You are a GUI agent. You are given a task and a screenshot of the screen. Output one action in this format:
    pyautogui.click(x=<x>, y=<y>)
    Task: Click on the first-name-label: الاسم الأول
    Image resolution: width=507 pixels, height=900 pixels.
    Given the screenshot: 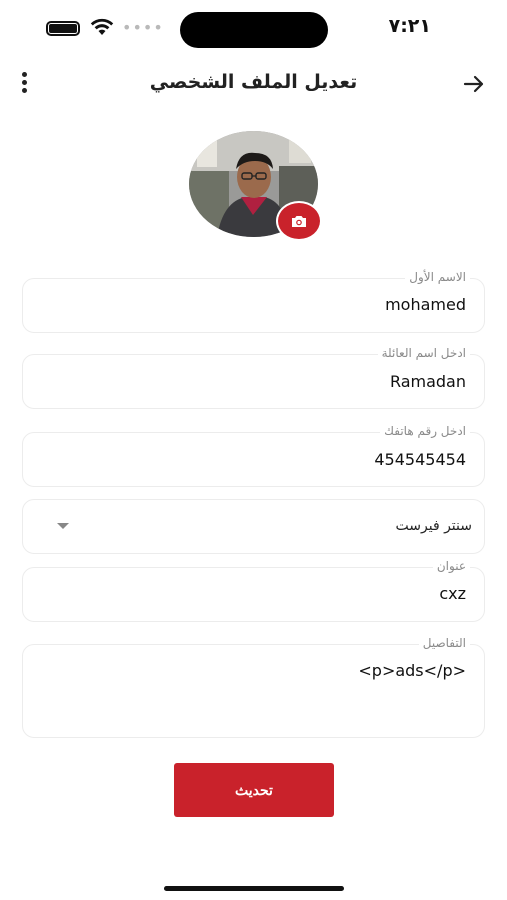 What is the action you would take?
    pyautogui.click(x=437, y=277)
    